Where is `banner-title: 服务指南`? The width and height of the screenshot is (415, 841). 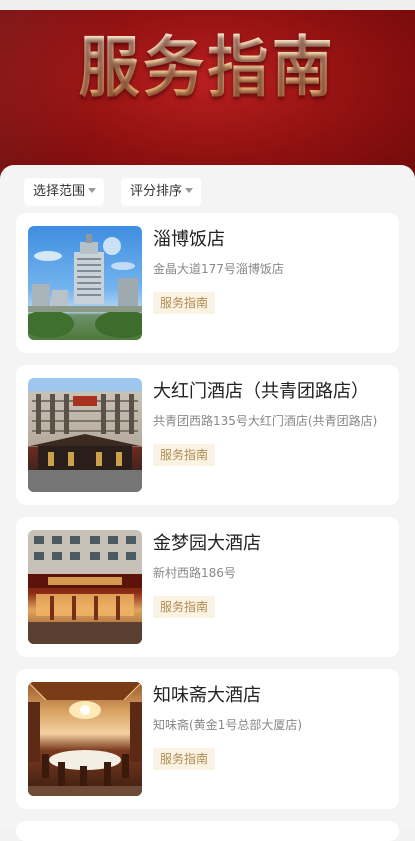 banner-title: 服务指南 is located at coordinates (208, 67).